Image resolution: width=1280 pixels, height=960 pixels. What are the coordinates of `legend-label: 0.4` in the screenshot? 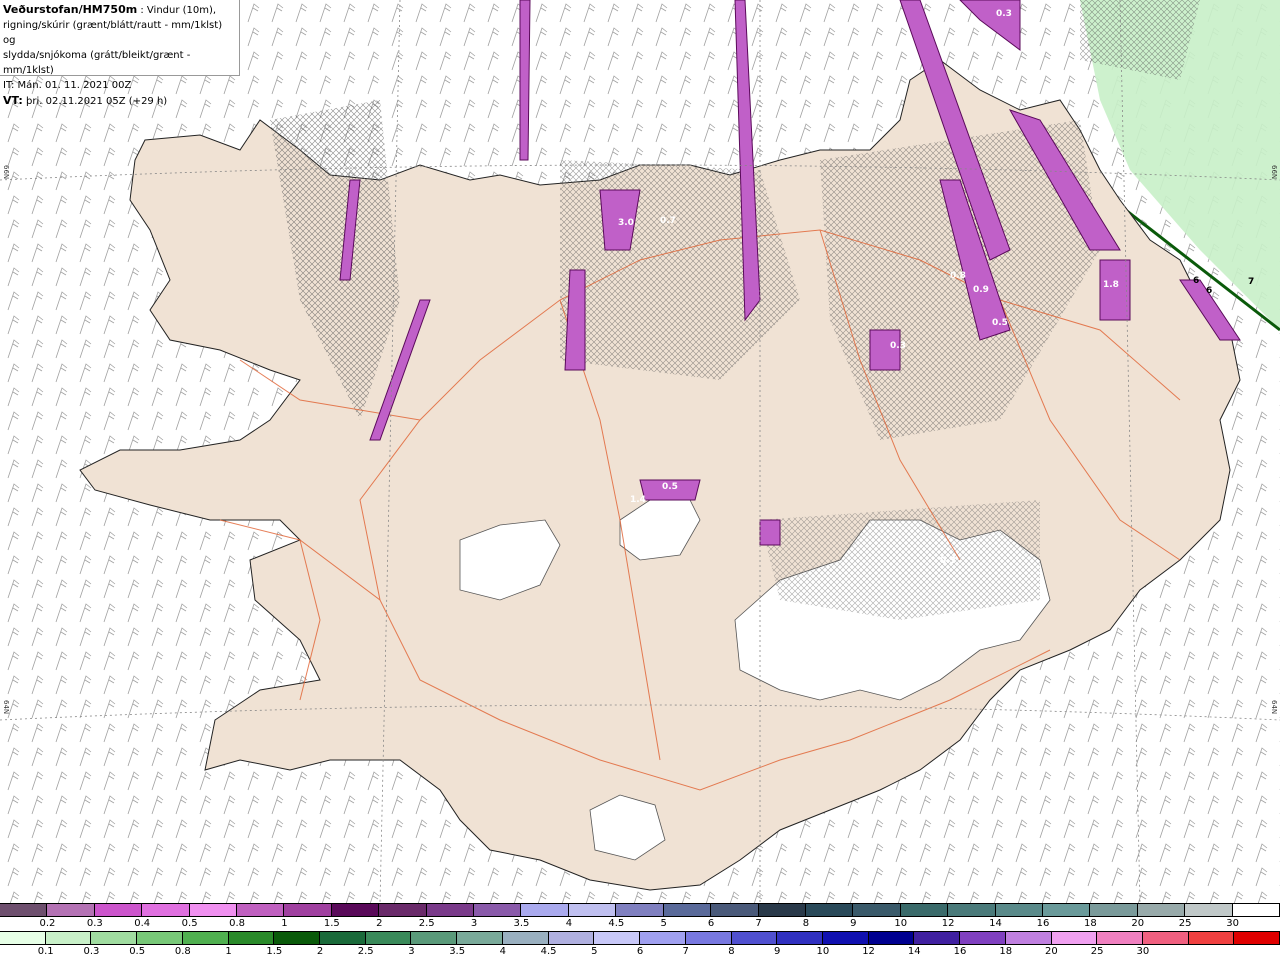 It's located at (142, 923).